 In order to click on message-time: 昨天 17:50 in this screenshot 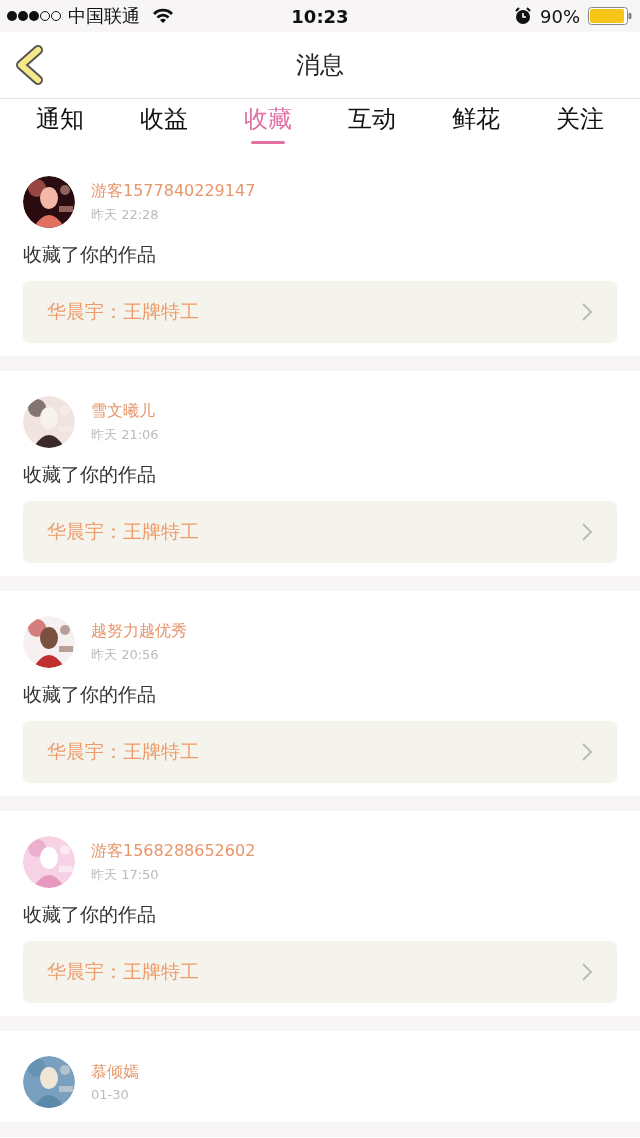, I will do `click(125, 874)`.